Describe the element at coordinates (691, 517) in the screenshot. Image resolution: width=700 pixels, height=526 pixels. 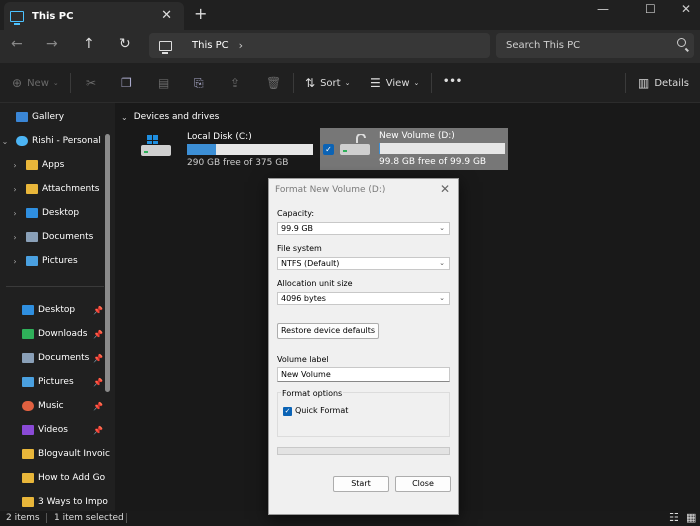
I see `tiles-view-icon: ▦` at that location.